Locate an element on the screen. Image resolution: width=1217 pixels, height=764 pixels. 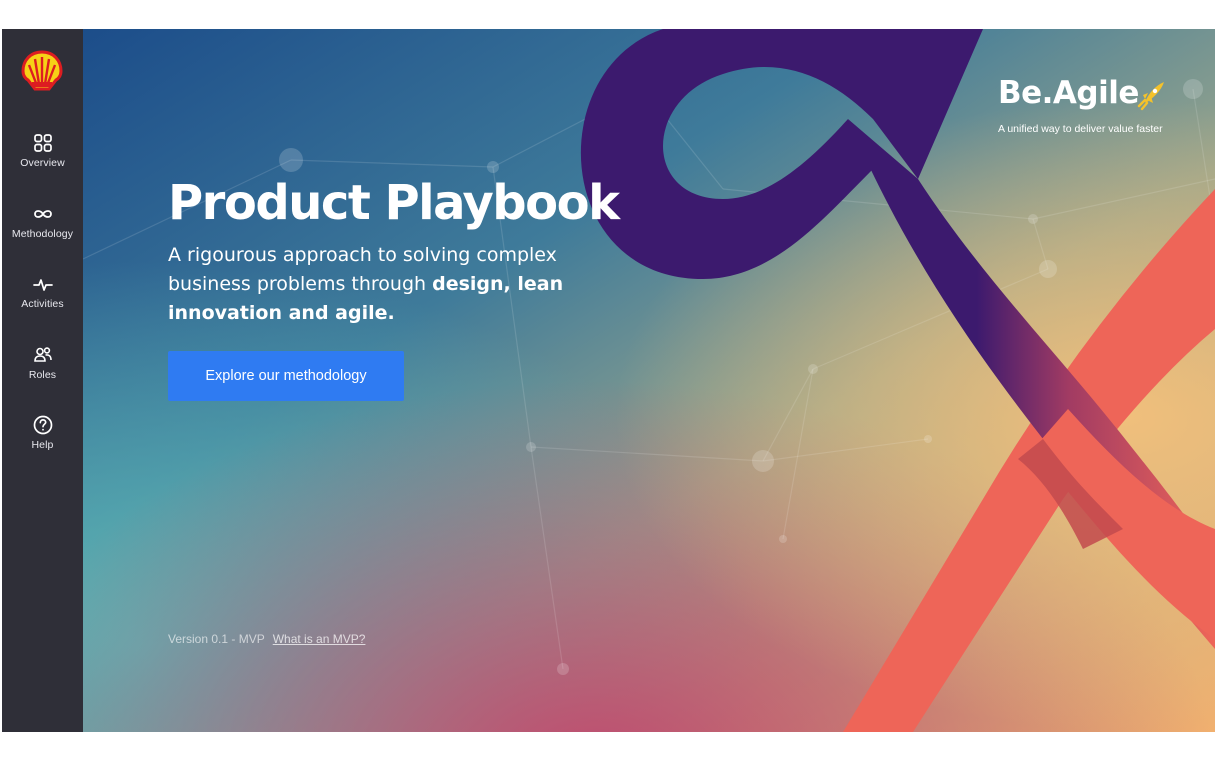
sidebar-item-label: Overview is located at coordinates (42, 163).